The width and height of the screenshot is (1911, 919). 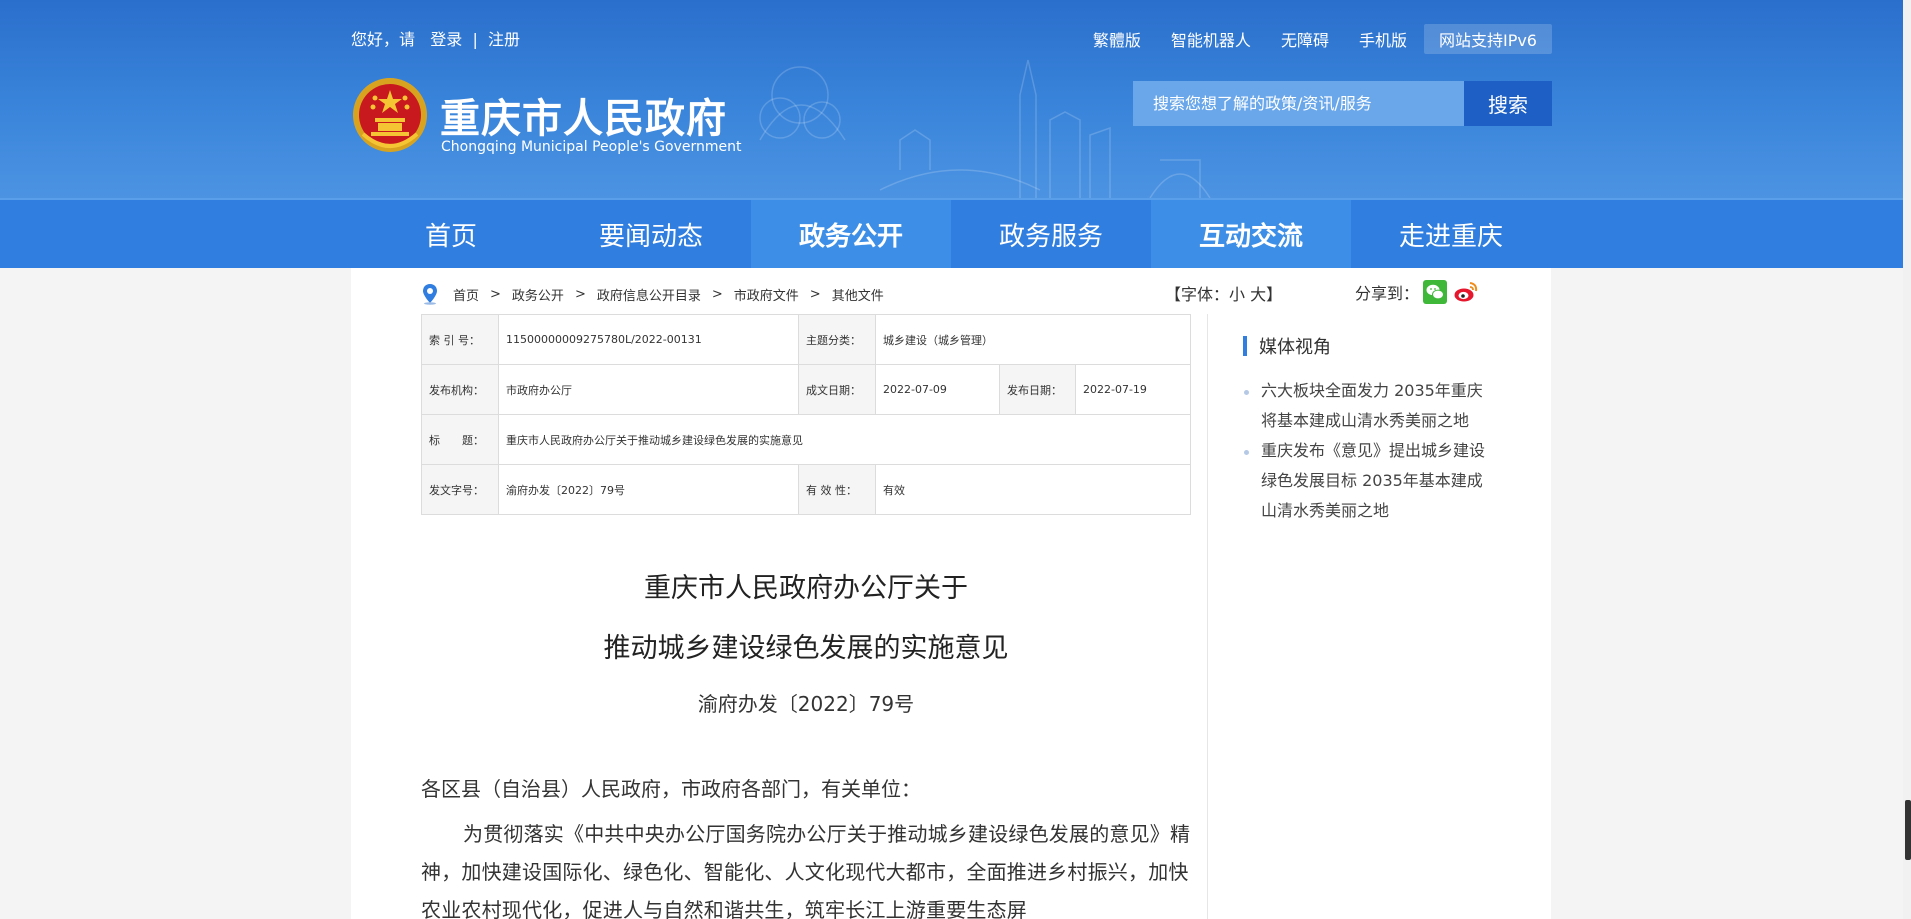 What do you see at coordinates (806, 648) in the screenshot?
I see `document-title-line-2: 推动城乡建设绿色发展的实施意见` at bounding box center [806, 648].